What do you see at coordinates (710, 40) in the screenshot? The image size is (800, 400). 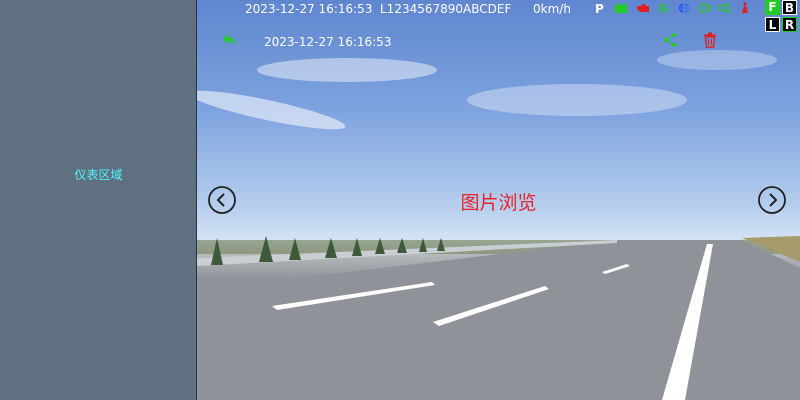 I see `trash-icon` at bounding box center [710, 40].